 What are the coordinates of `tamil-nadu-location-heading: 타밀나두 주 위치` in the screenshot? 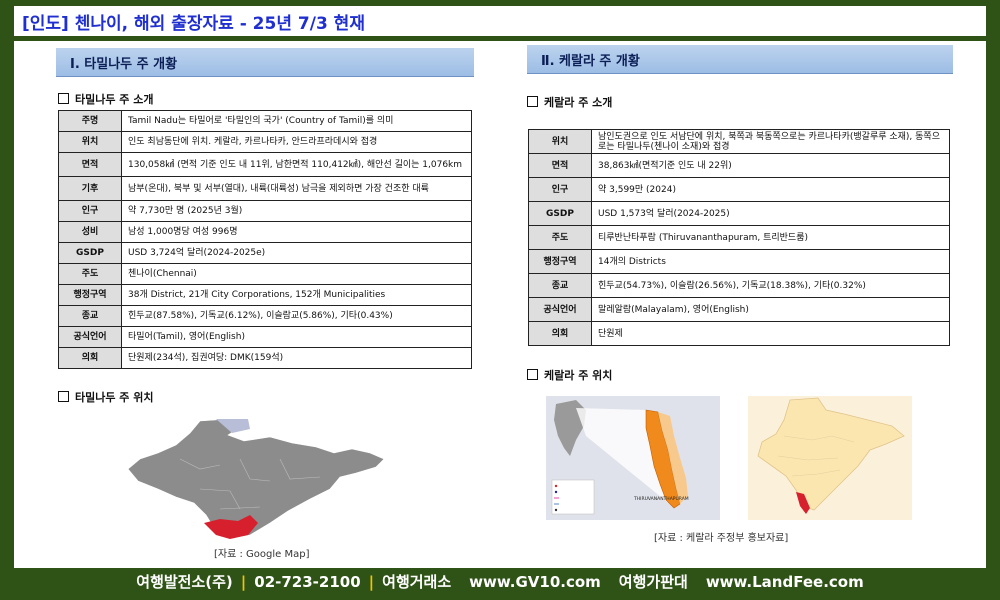 It's located at (106, 397).